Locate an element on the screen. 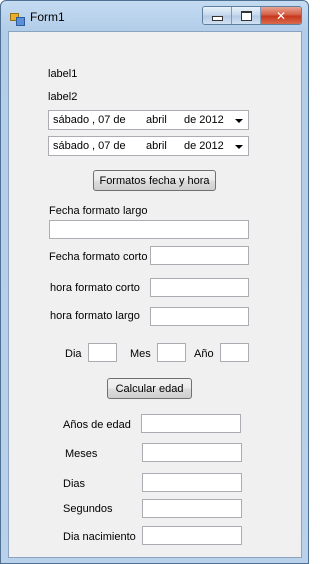  hora-formato-largo-field is located at coordinates (199, 316).